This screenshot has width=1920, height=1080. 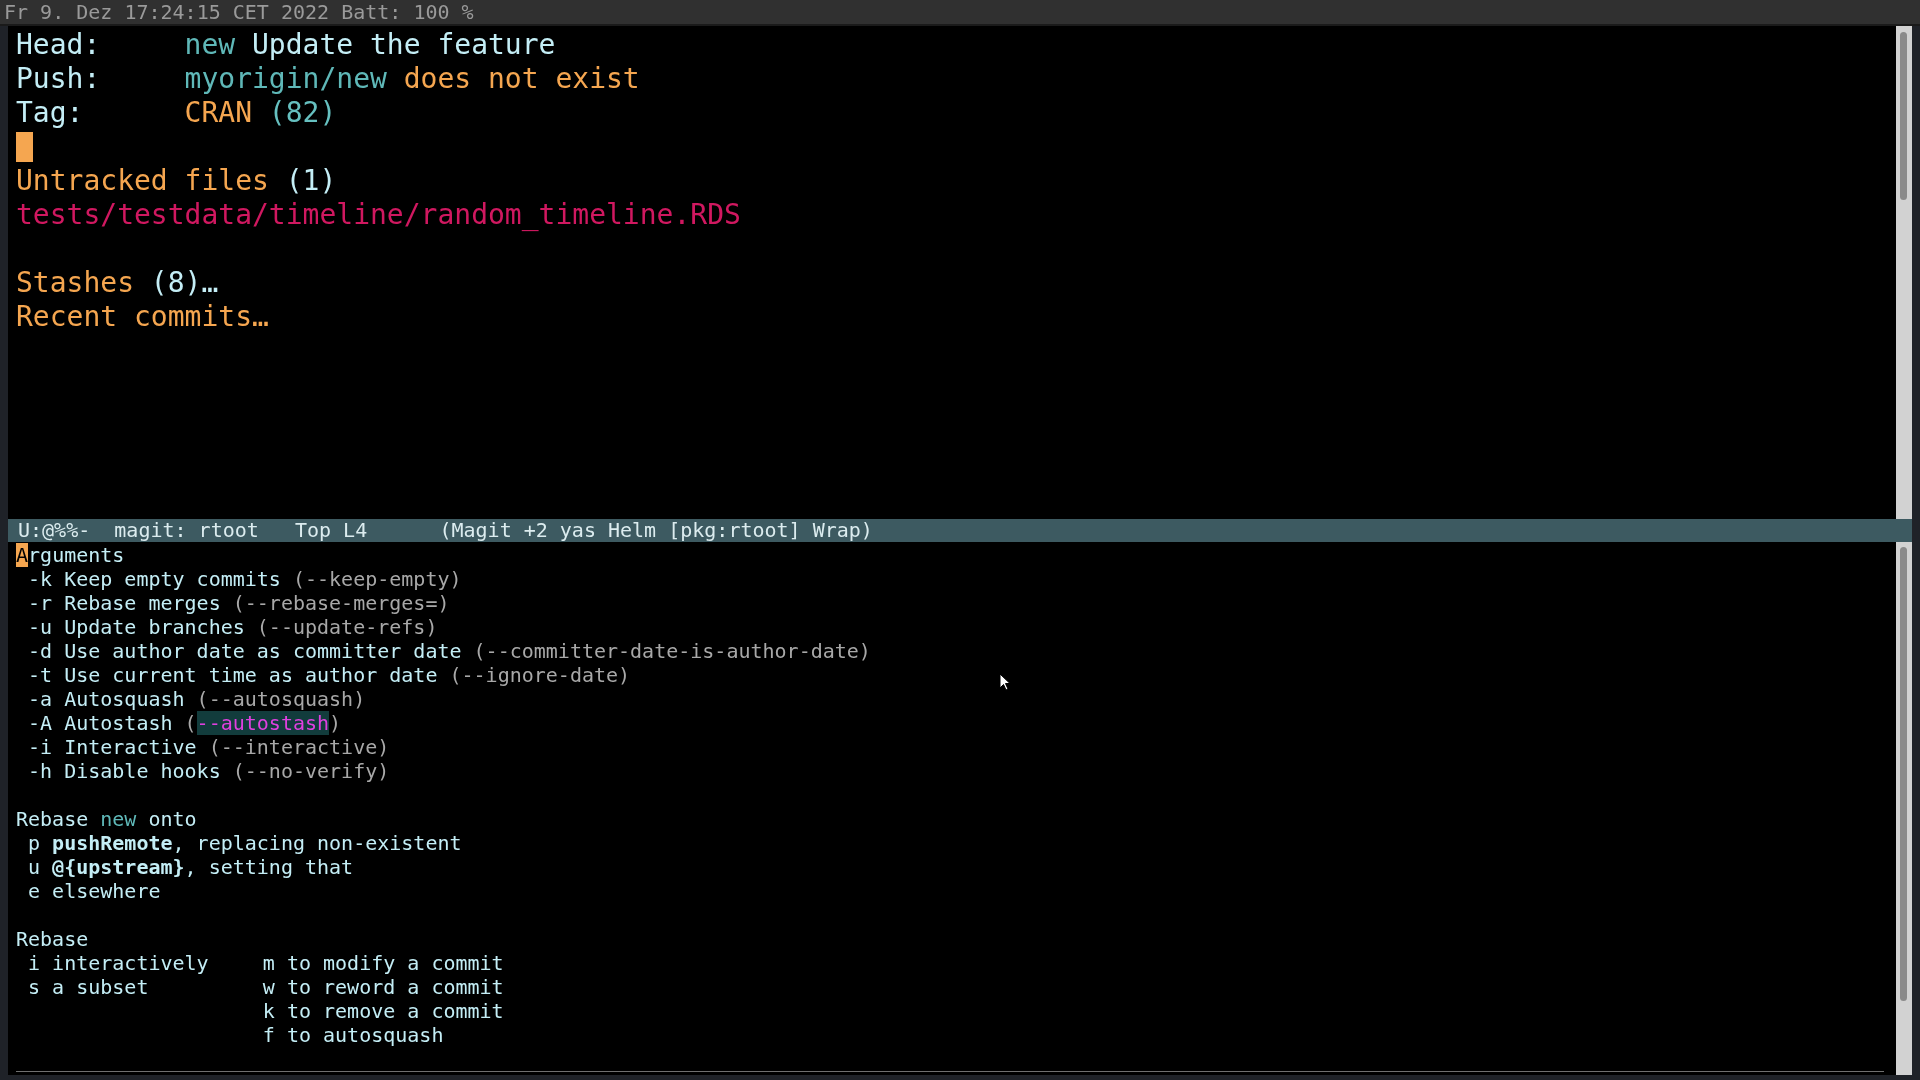 What do you see at coordinates (154, 627) in the screenshot?
I see `command-label: Update branches` at bounding box center [154, 627].